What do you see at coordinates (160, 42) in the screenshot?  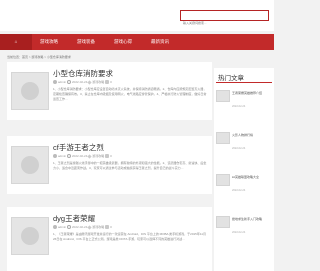 I see `nav-item-latest-news: 最新资讯` at bounding box center [160, 42].